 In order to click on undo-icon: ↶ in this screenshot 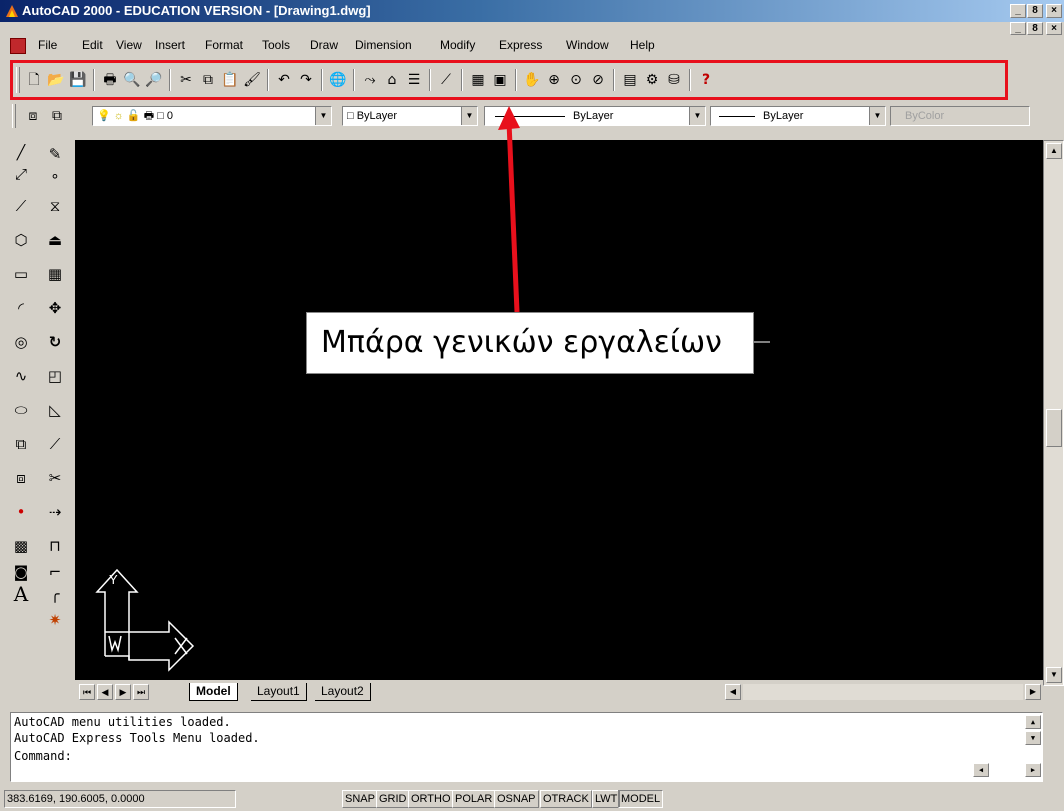, I will do `click(284, 80)`.